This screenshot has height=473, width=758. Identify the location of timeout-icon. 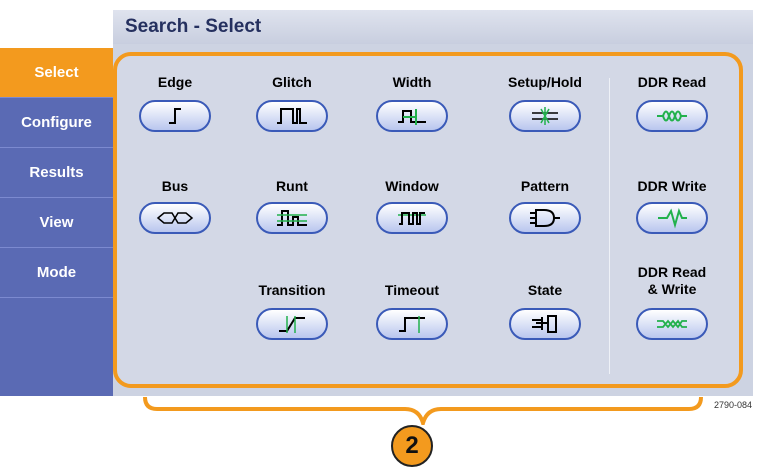
(412, 324).